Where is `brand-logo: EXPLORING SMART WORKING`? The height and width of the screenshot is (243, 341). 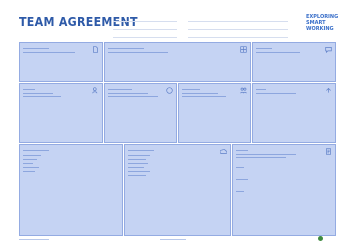
brand-logo: EXPLORING SMART WORKING is located at coordinates (322, 23).